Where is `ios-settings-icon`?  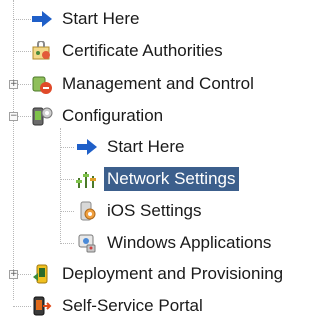 ios-settings-icon is located at coordinates (87, 211).